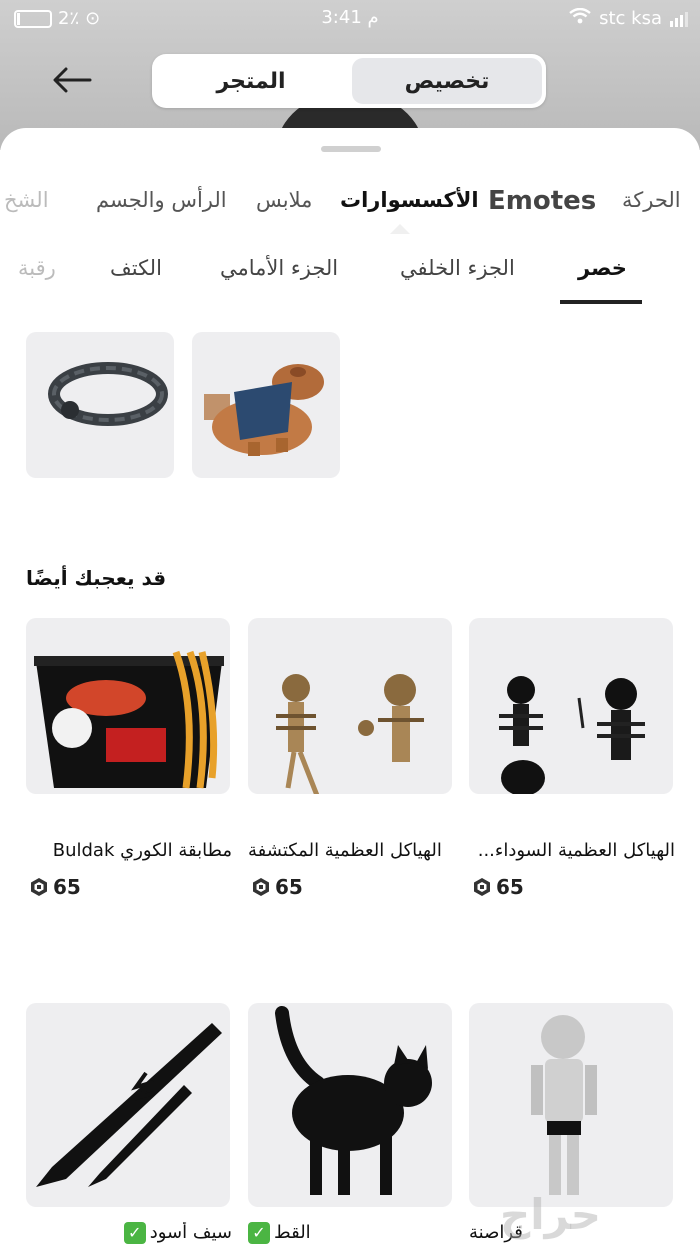  Describe the element at coordinates (161, 200) in the screenshot. I see `tab-head-body: الرأس والجسم` at that location.